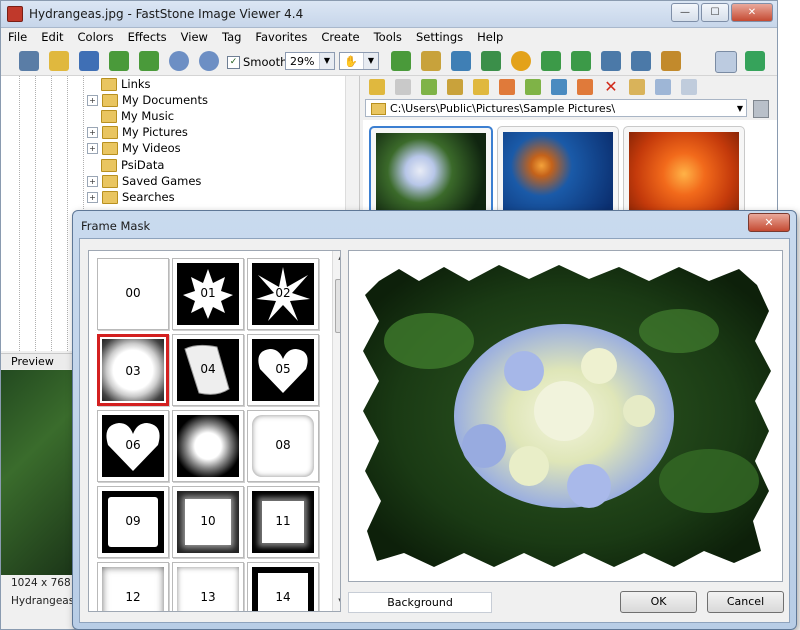  Describe the element at coordinates (96, 37) in the screenshot. I see `menu-colors: Colors` at that location.